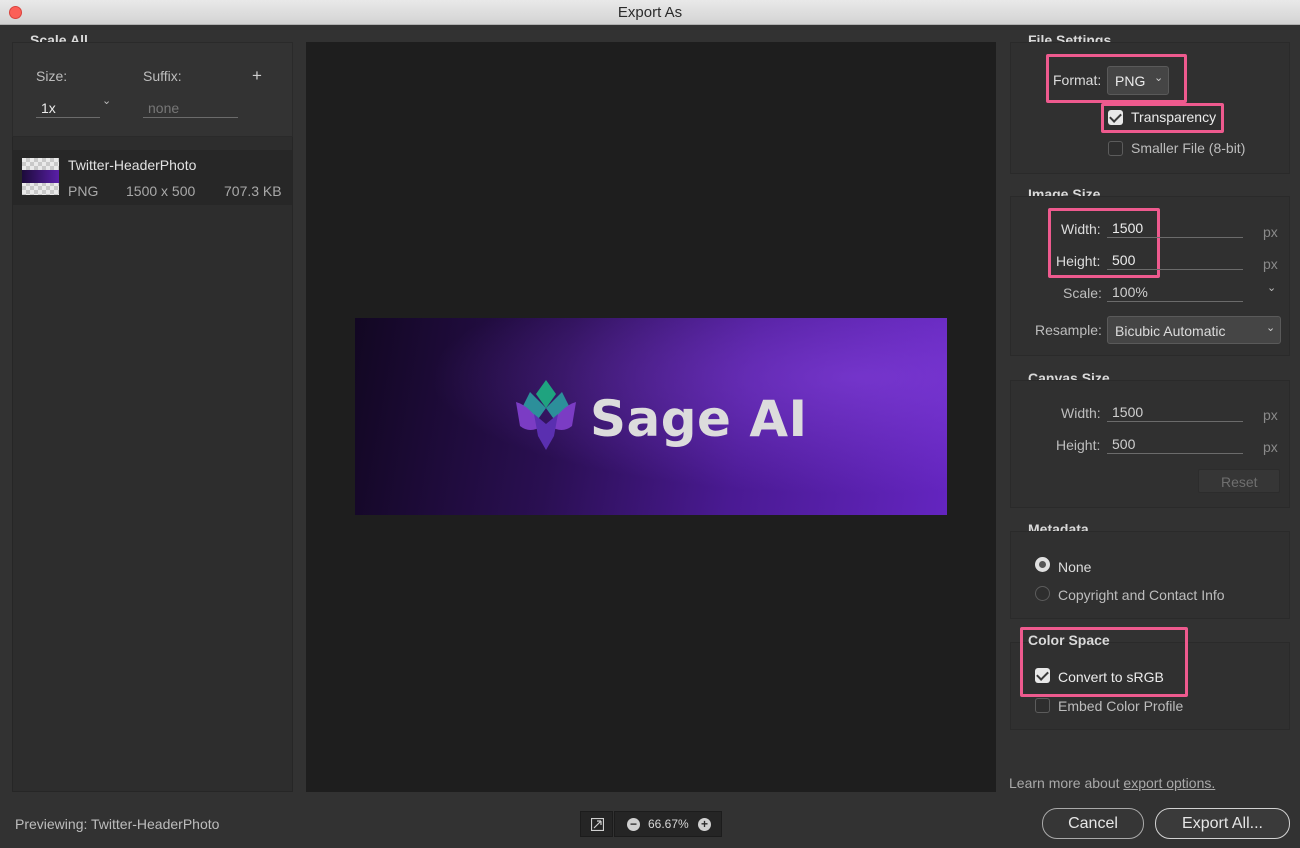  I want to click on cancel-button: Cancel, so click(1093, 823).